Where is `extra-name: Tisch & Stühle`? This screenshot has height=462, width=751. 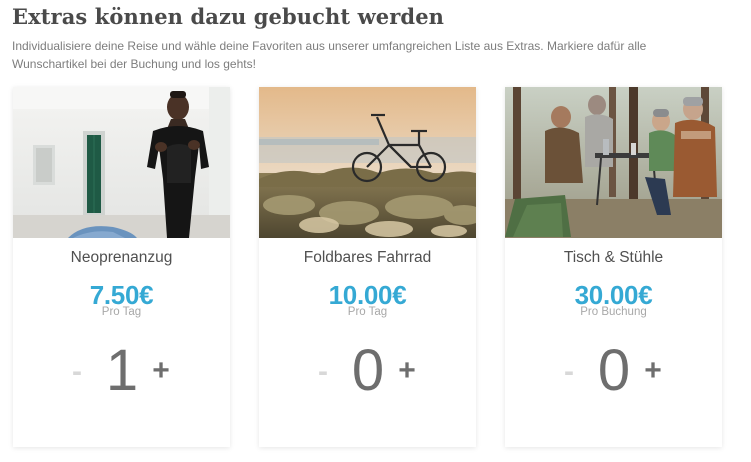 extra-name: Tisch & Stühle is located at coordinates (613, 257).